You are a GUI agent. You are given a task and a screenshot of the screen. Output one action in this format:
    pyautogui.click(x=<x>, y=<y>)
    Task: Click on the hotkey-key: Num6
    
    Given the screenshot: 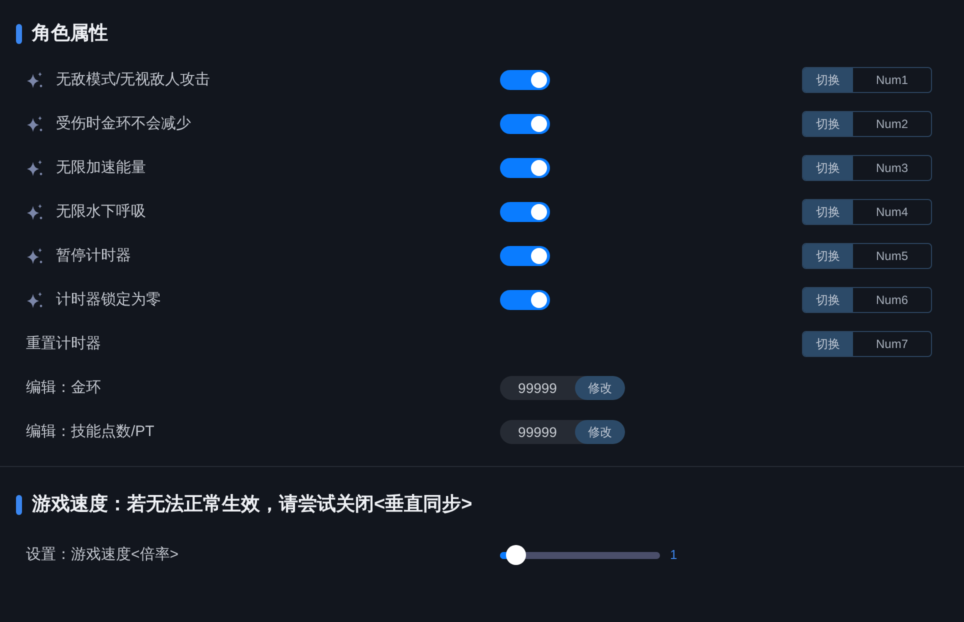 What is the action you would take?
    pyautogui.click(x=892, y=300)
    